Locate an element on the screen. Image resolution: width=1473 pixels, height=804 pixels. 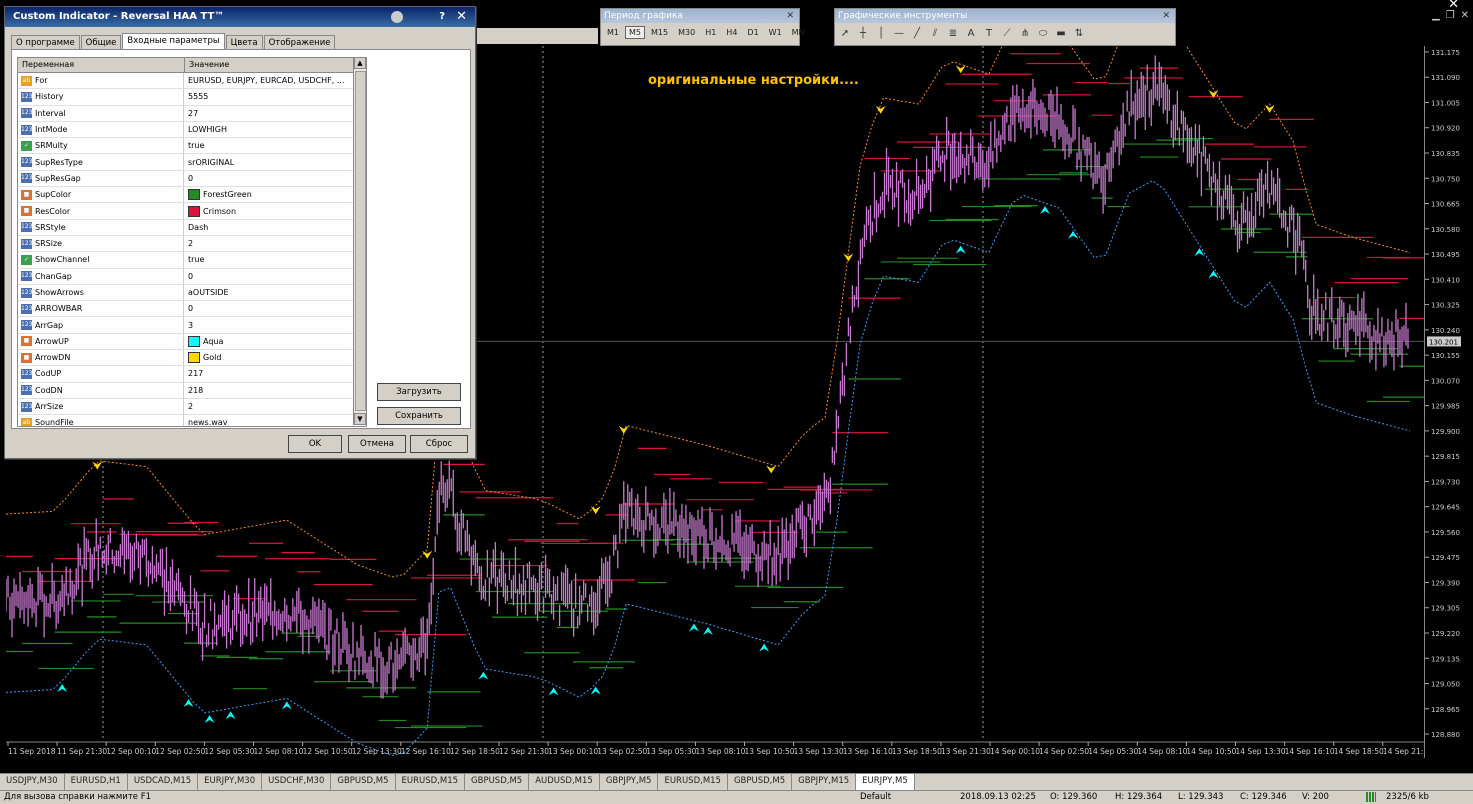
column-variable: Переменная is located at coordinates (101, 65).